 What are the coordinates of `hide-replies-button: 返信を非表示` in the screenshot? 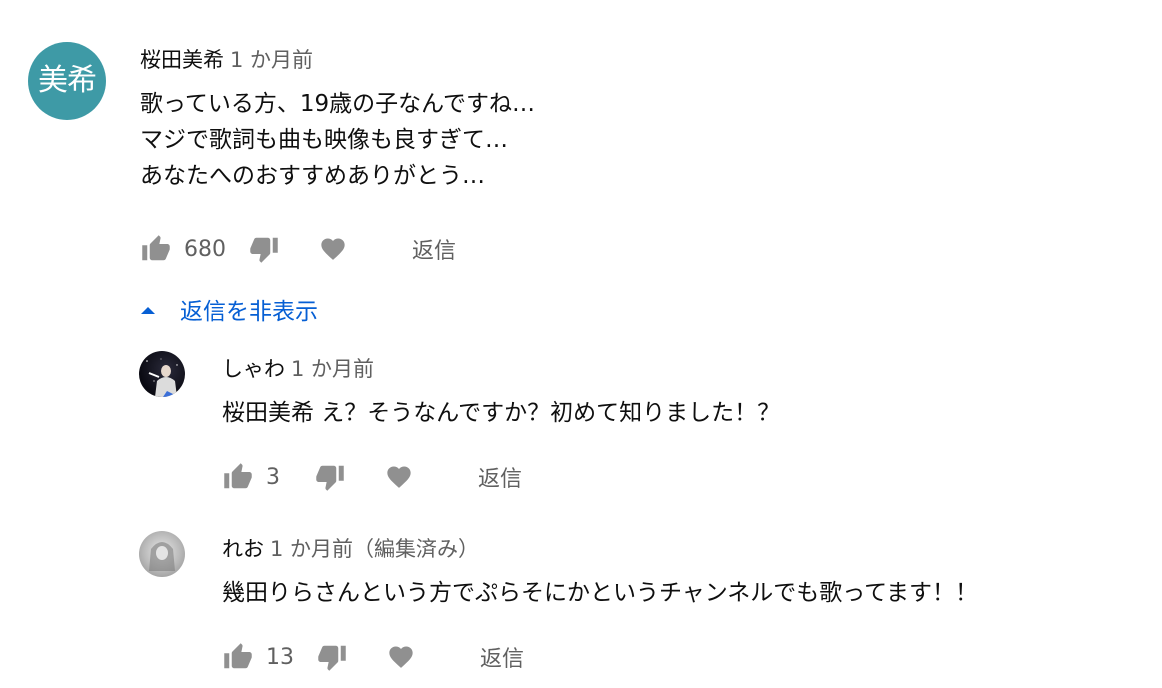 It's located at (228, 309).